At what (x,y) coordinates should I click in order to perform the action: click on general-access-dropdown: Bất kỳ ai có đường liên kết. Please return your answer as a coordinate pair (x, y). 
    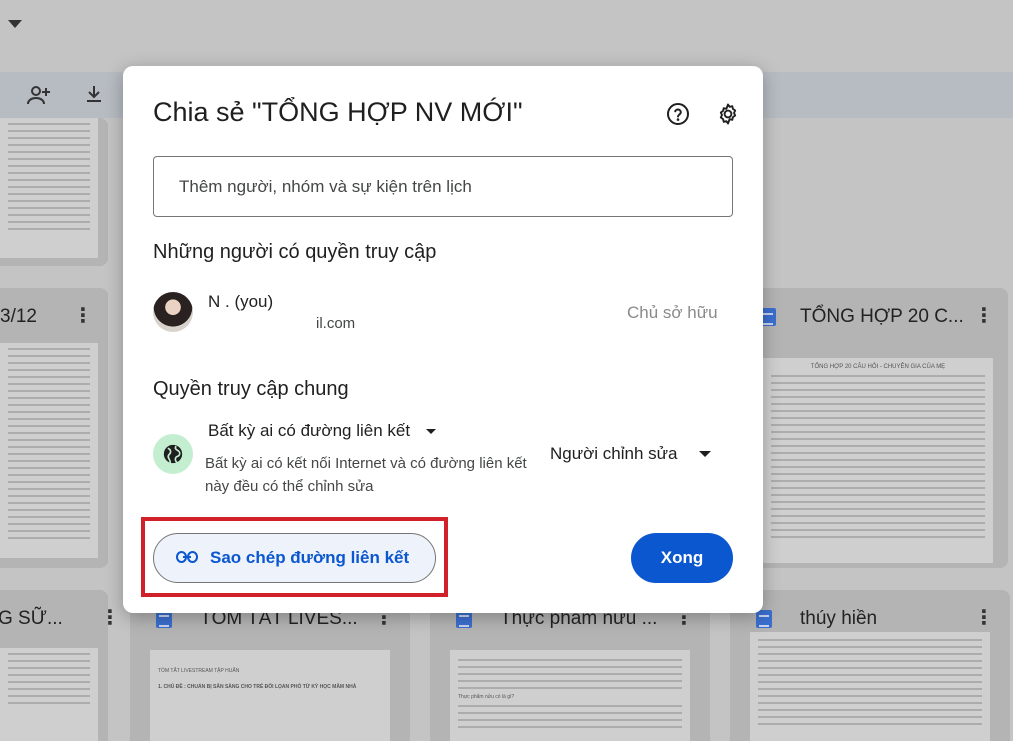
    Looking at the image, I should click on (322, 431).